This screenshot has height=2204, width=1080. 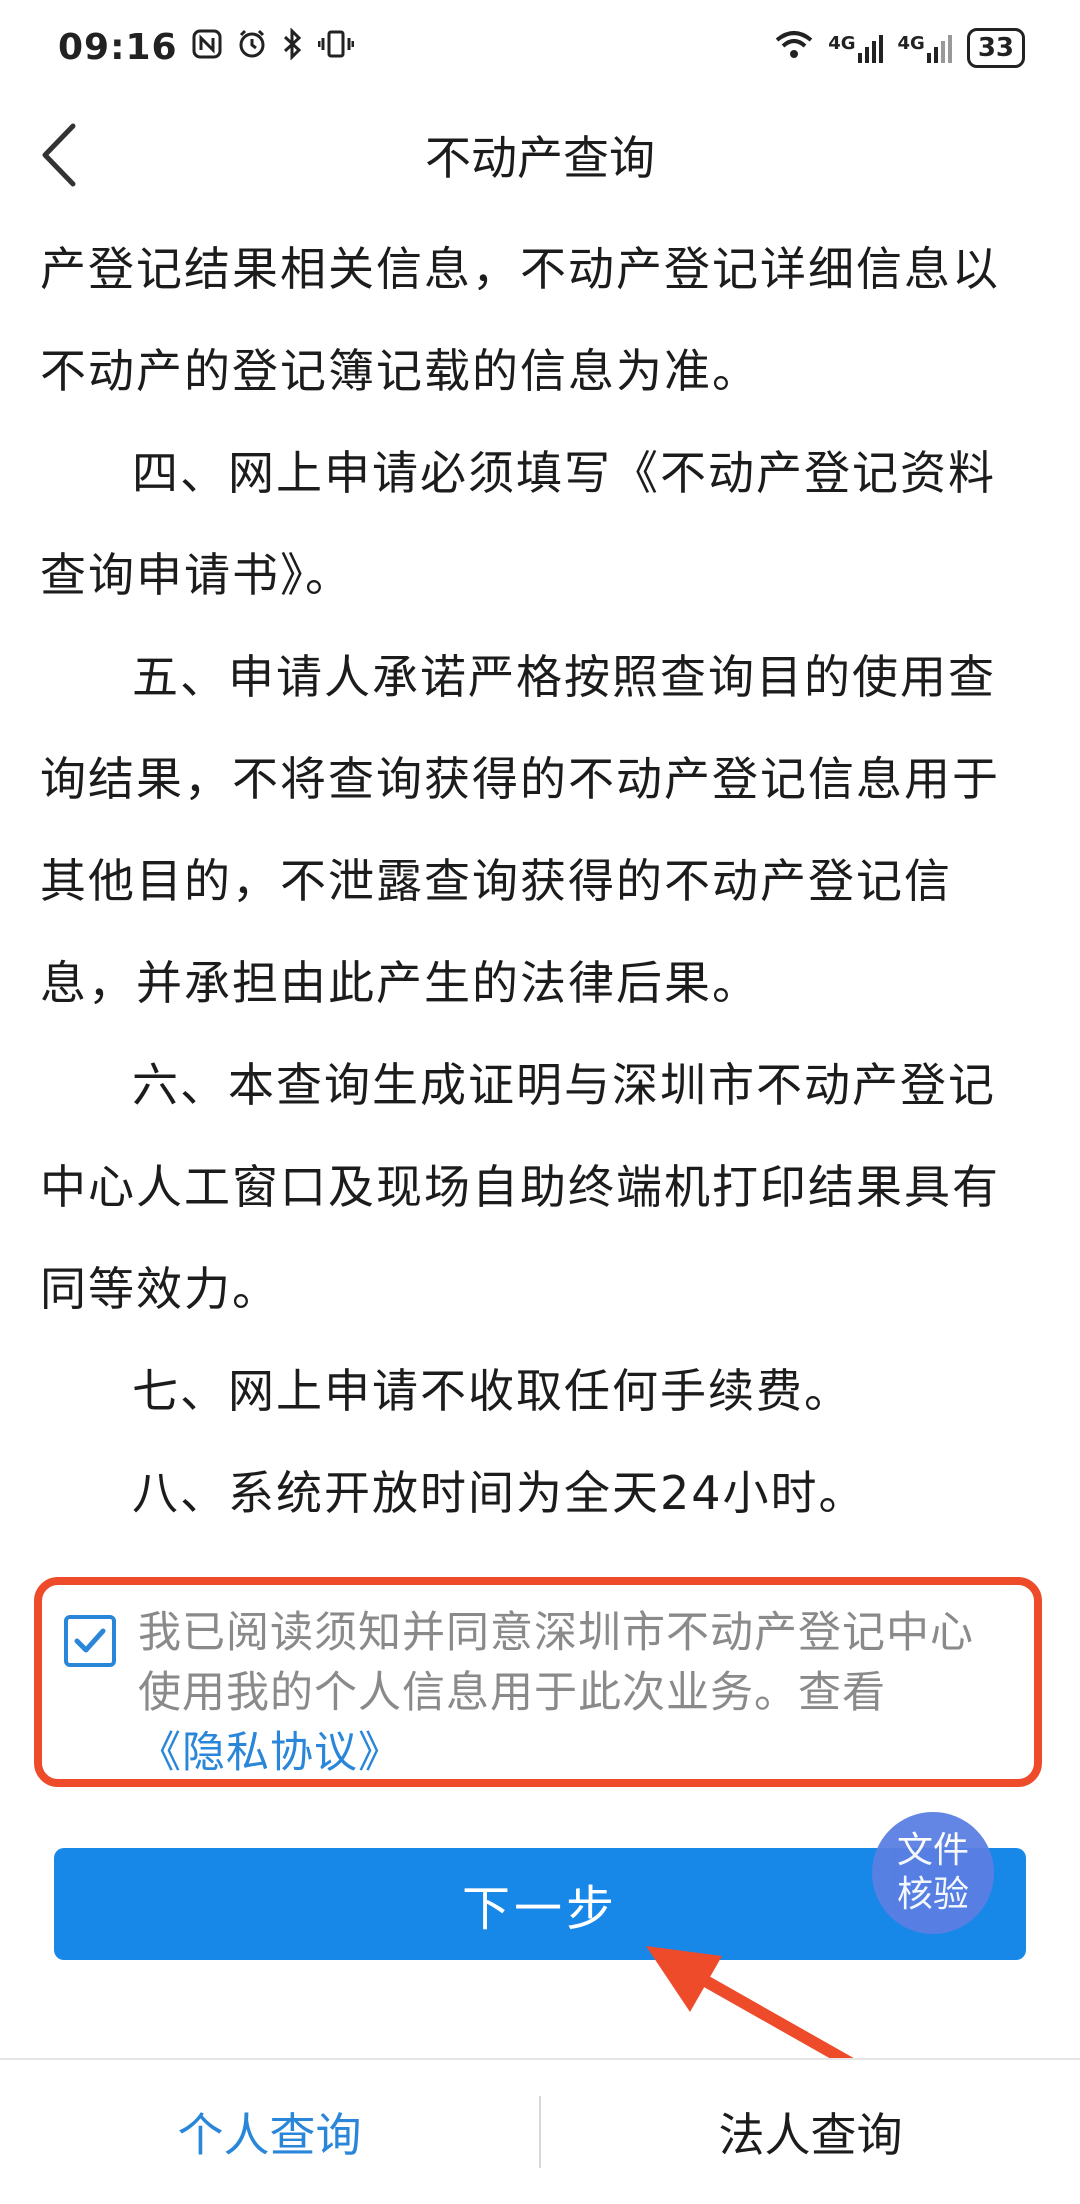 I want to click on chevron-left-icon, so click(x=59, y=155).